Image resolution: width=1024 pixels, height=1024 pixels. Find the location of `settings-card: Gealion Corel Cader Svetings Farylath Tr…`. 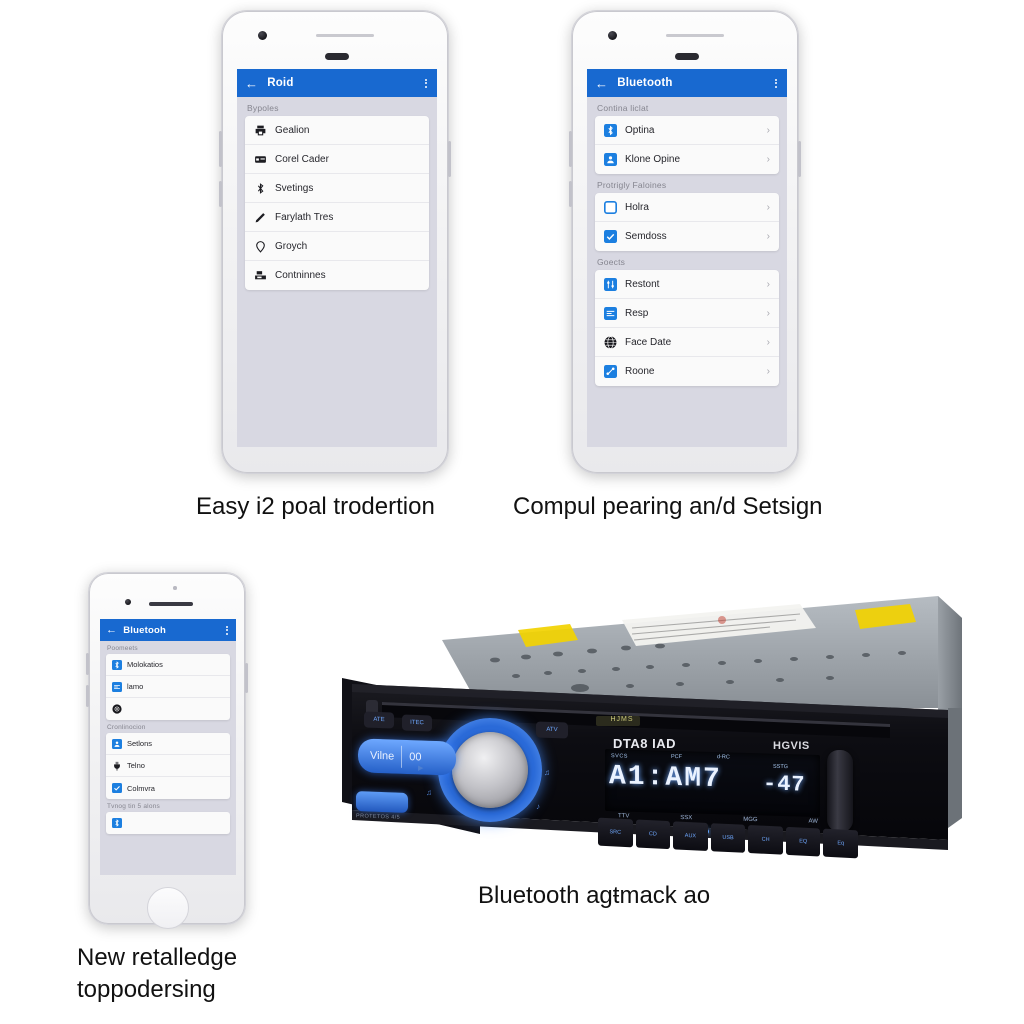

settings-card: Gealion Corel Cader Svetings Farylath Tr… is located at coordinates (337, 203).